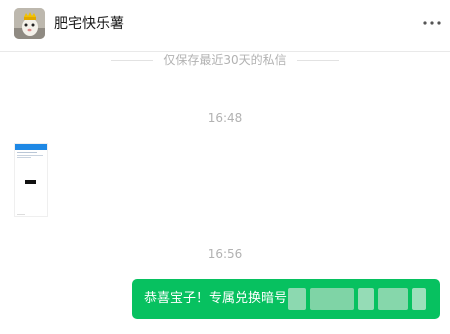  Describe the element at coordinates (432, 23) in the screenshot. I see `more-icon` at that location.